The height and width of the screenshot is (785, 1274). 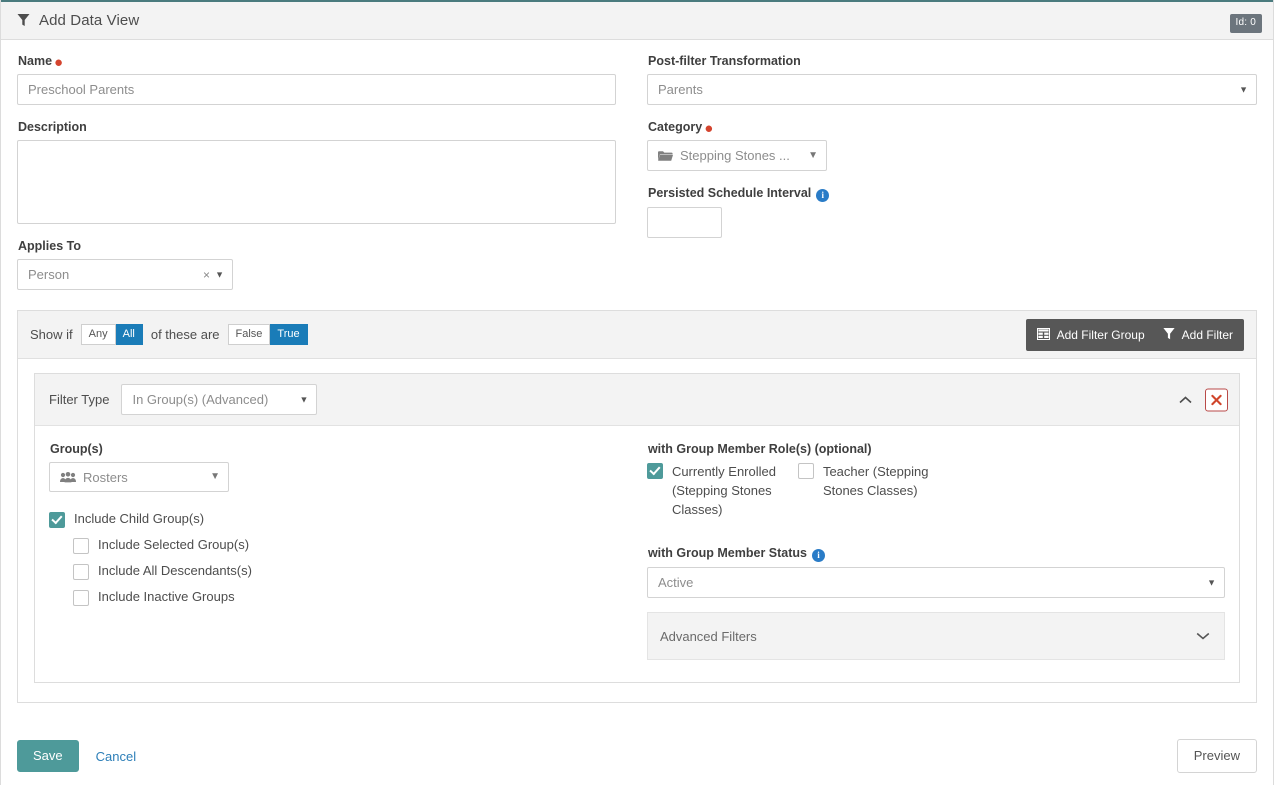 I want to click on filter-toolbar: Show if AnyAll of these are FalseTrue, so click(x=637, y=335).